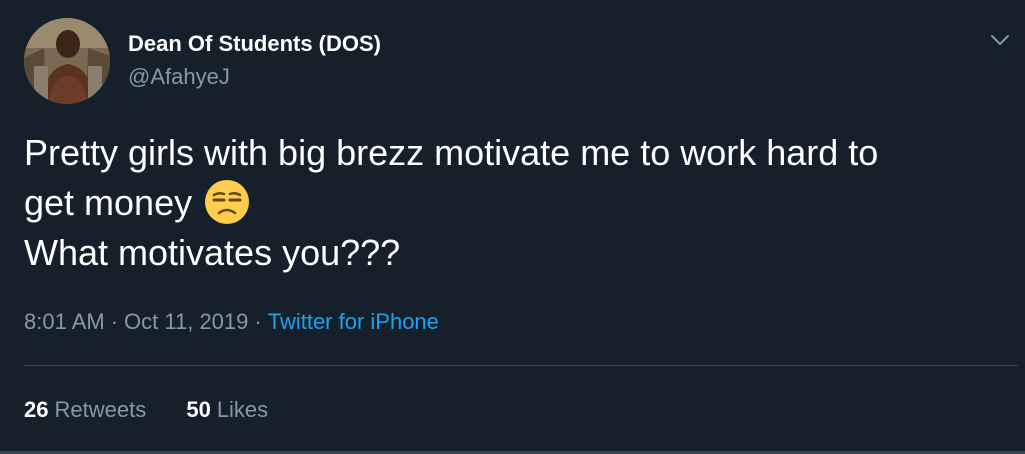 Image resolution: width=1025 pixels, height=454 pixels. Describe the element at coordinates (186, 321) in the screenshot. I see `tweet-date: Oct 11, 2019` at that location.